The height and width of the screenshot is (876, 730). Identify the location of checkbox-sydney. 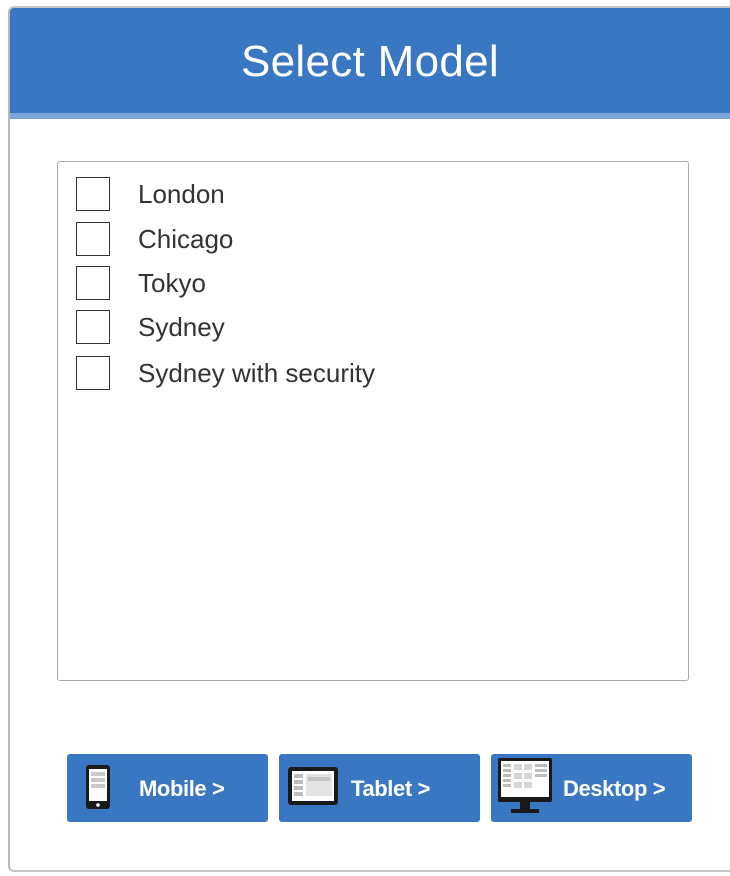
(93, 327).